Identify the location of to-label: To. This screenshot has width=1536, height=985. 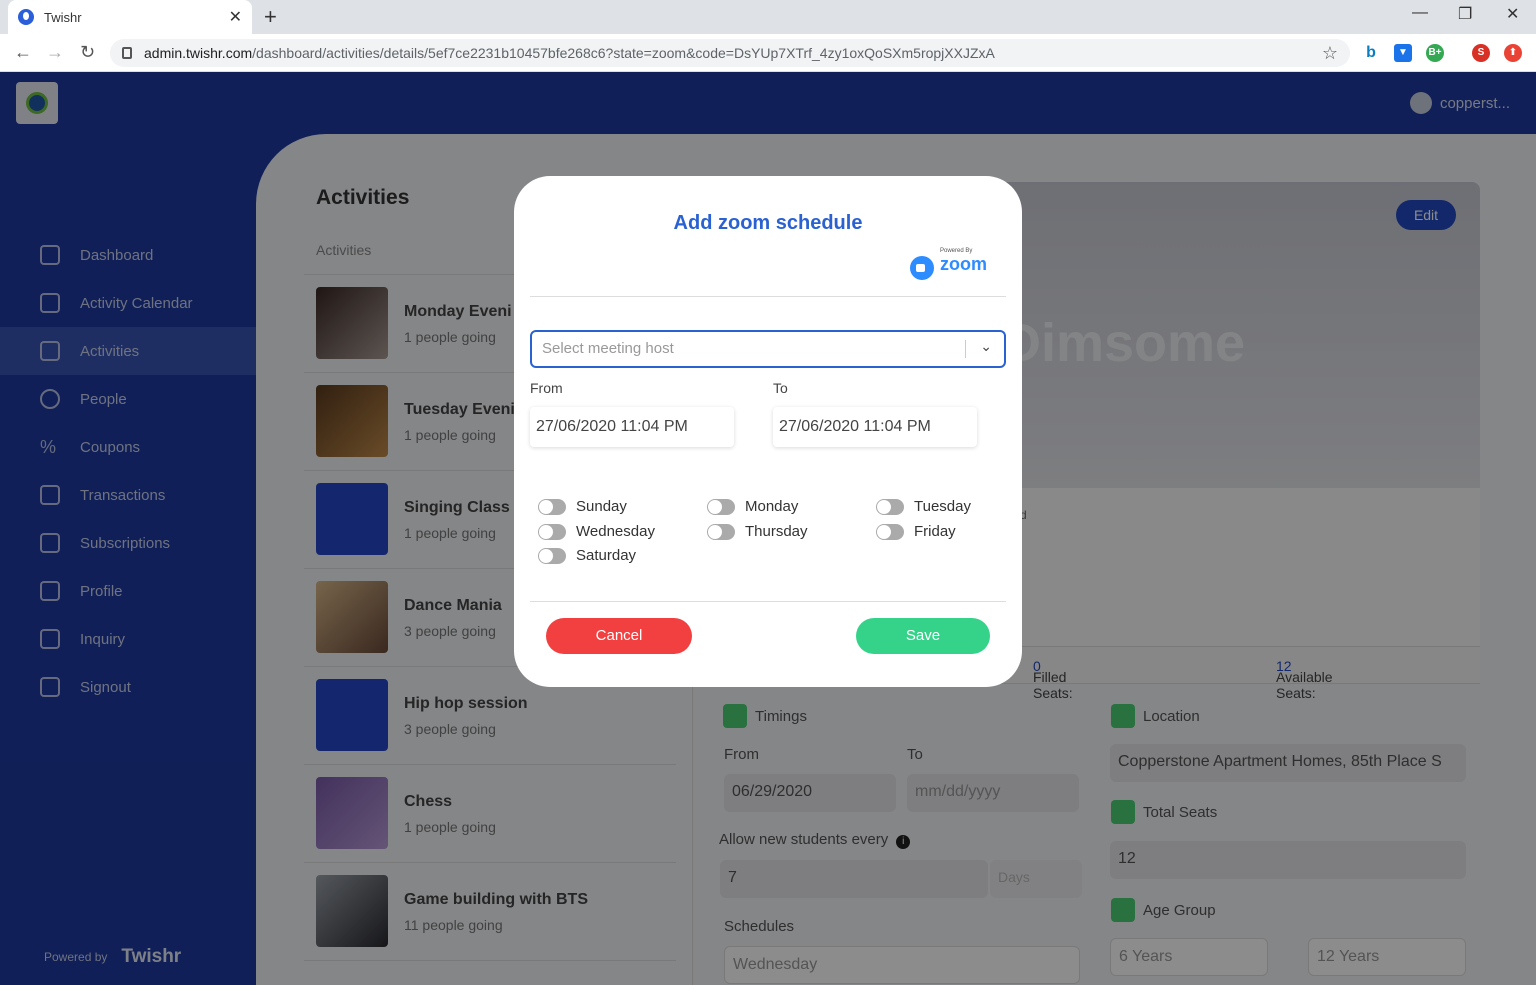
(780, 388).